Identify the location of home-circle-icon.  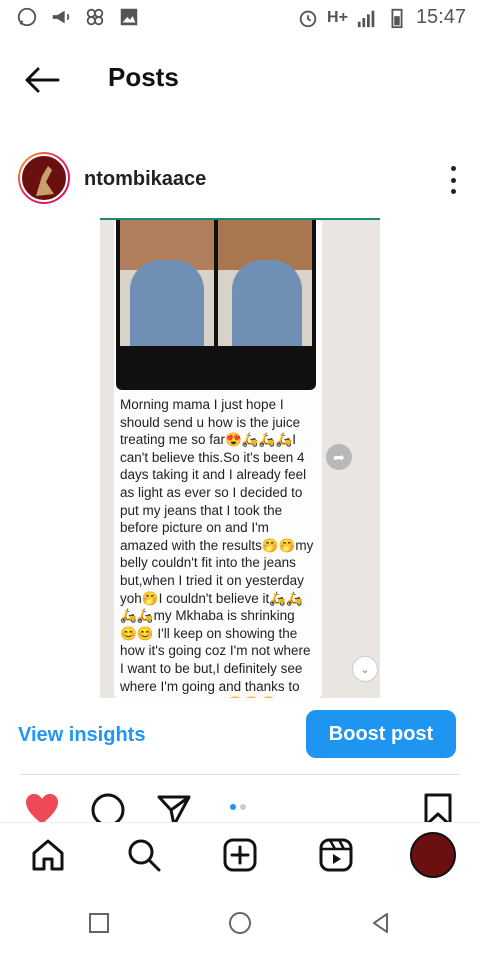
(240, 923).